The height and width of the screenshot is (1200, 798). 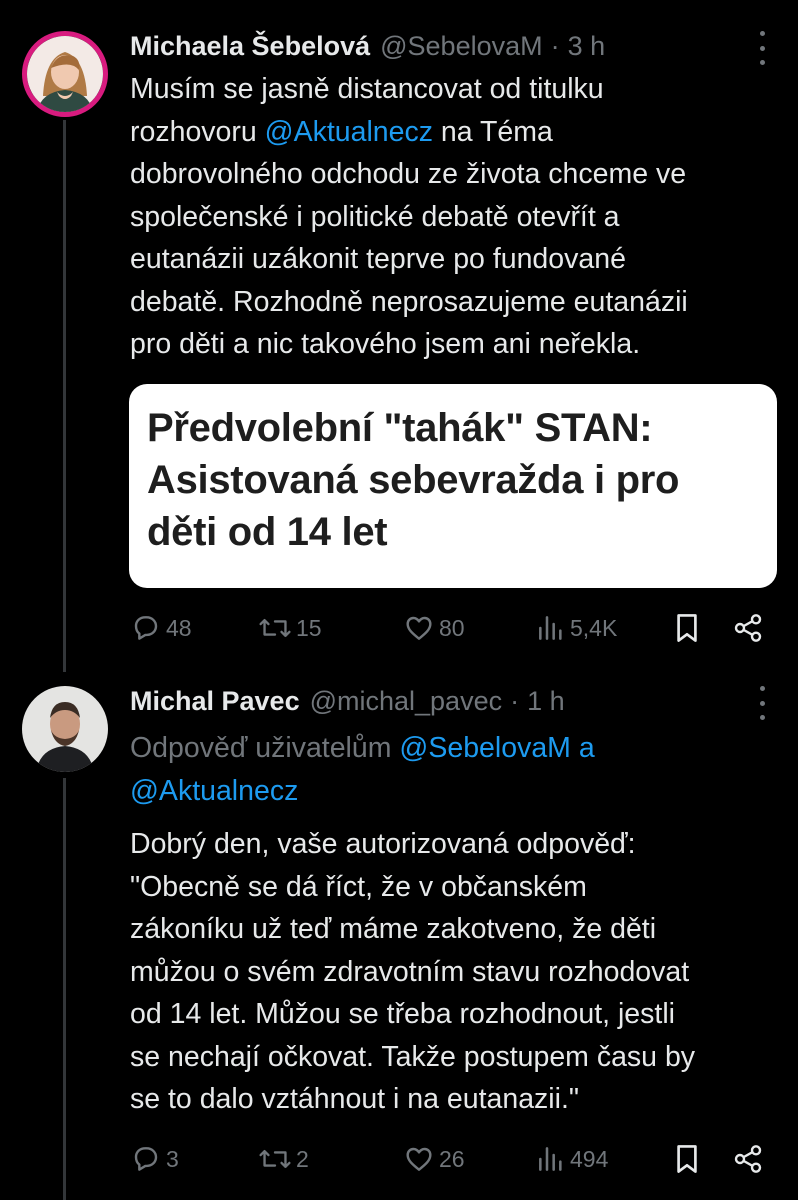 I want to click on views-button: 5,4K, so click(x=576, y=628).